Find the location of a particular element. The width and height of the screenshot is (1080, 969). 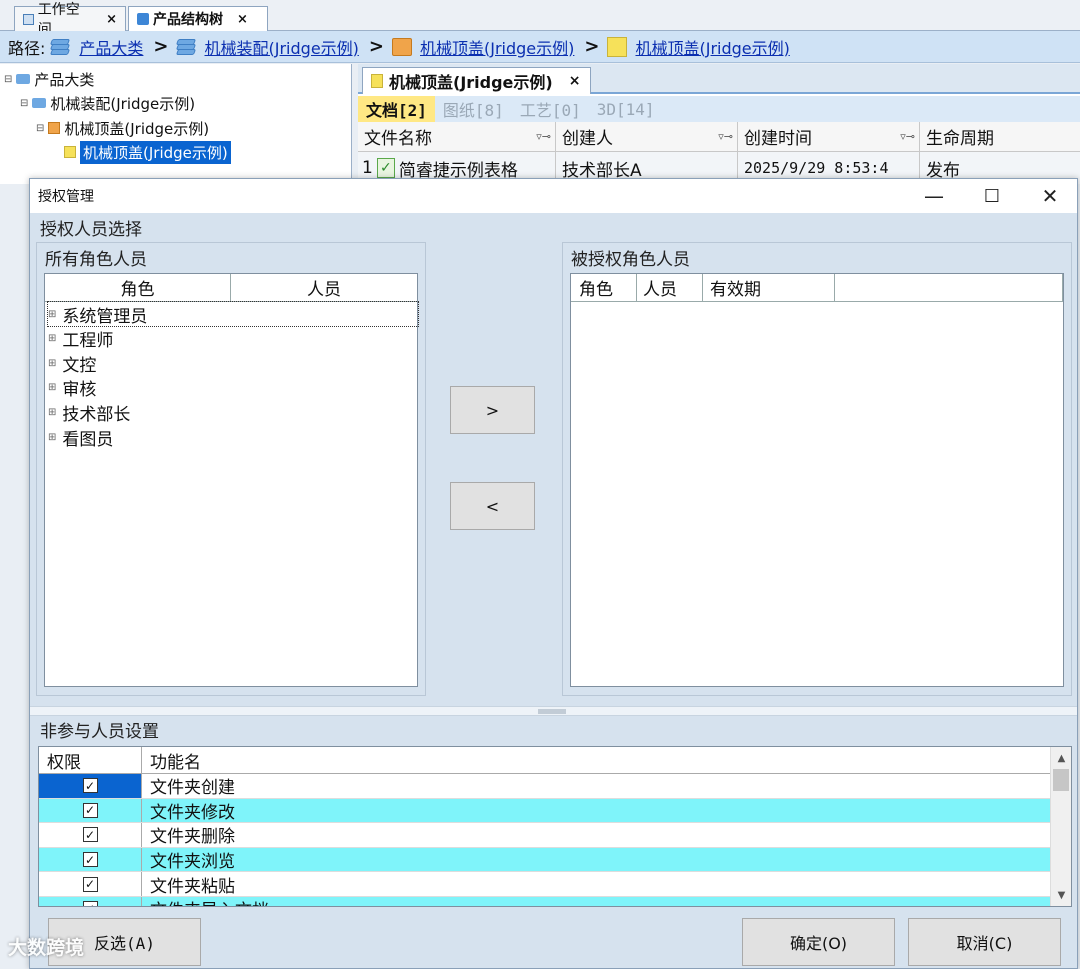

document-sub-tabs: 文档[2] 图纸[8] 工艺[0] 3D[14] is located at coordinates (719, 109).